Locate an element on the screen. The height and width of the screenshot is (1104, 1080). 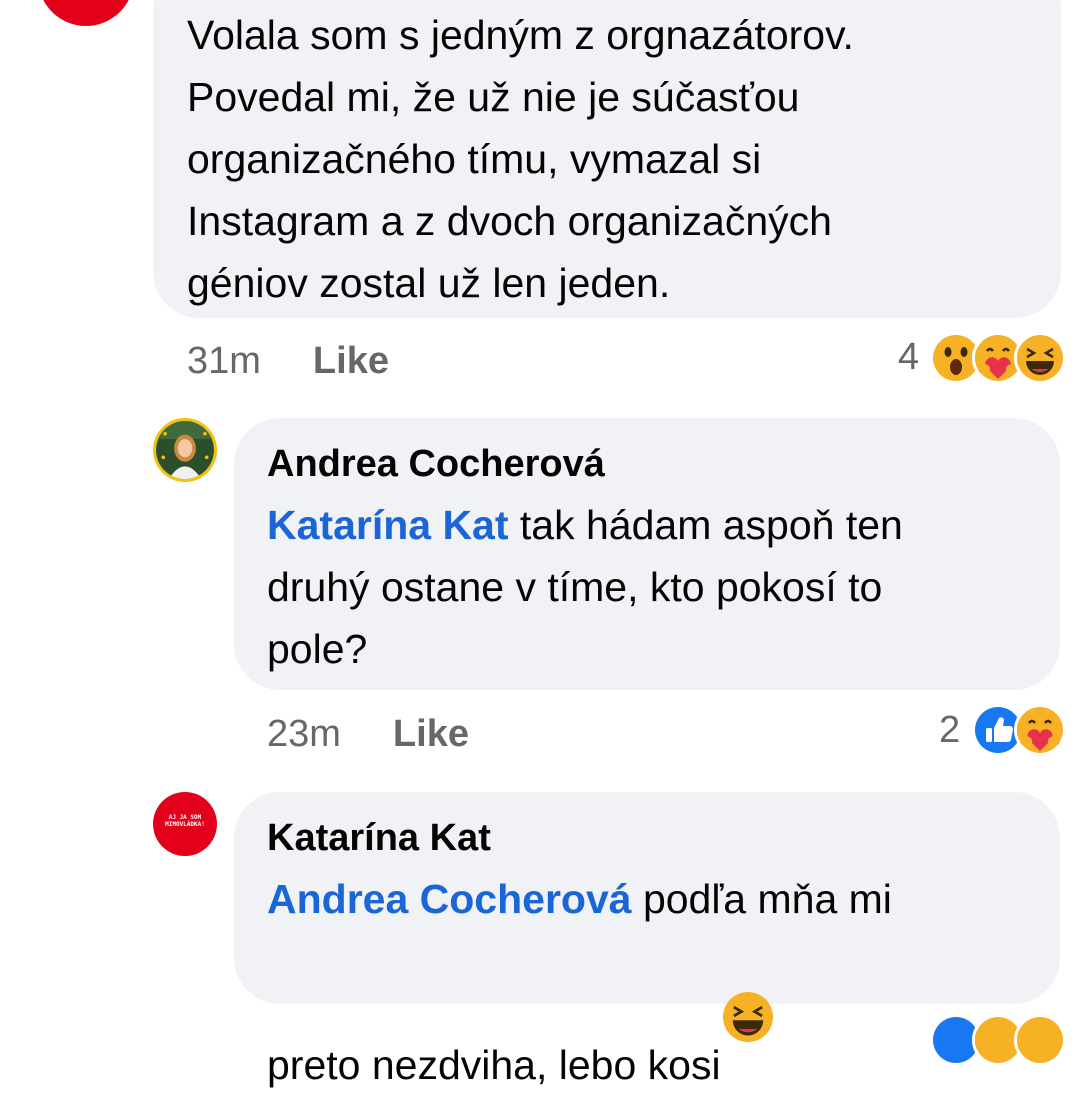
care-icon is located at coordinates (1040, 730).